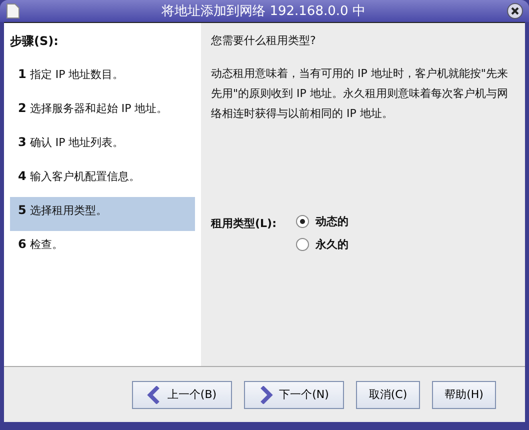 Image resolution: width=529 pixels, height=430 pixels. Describe the element at coordinates (79, 176) in the screenshot. I see `step-item: 4 输入客户机配置信息。` at that location.